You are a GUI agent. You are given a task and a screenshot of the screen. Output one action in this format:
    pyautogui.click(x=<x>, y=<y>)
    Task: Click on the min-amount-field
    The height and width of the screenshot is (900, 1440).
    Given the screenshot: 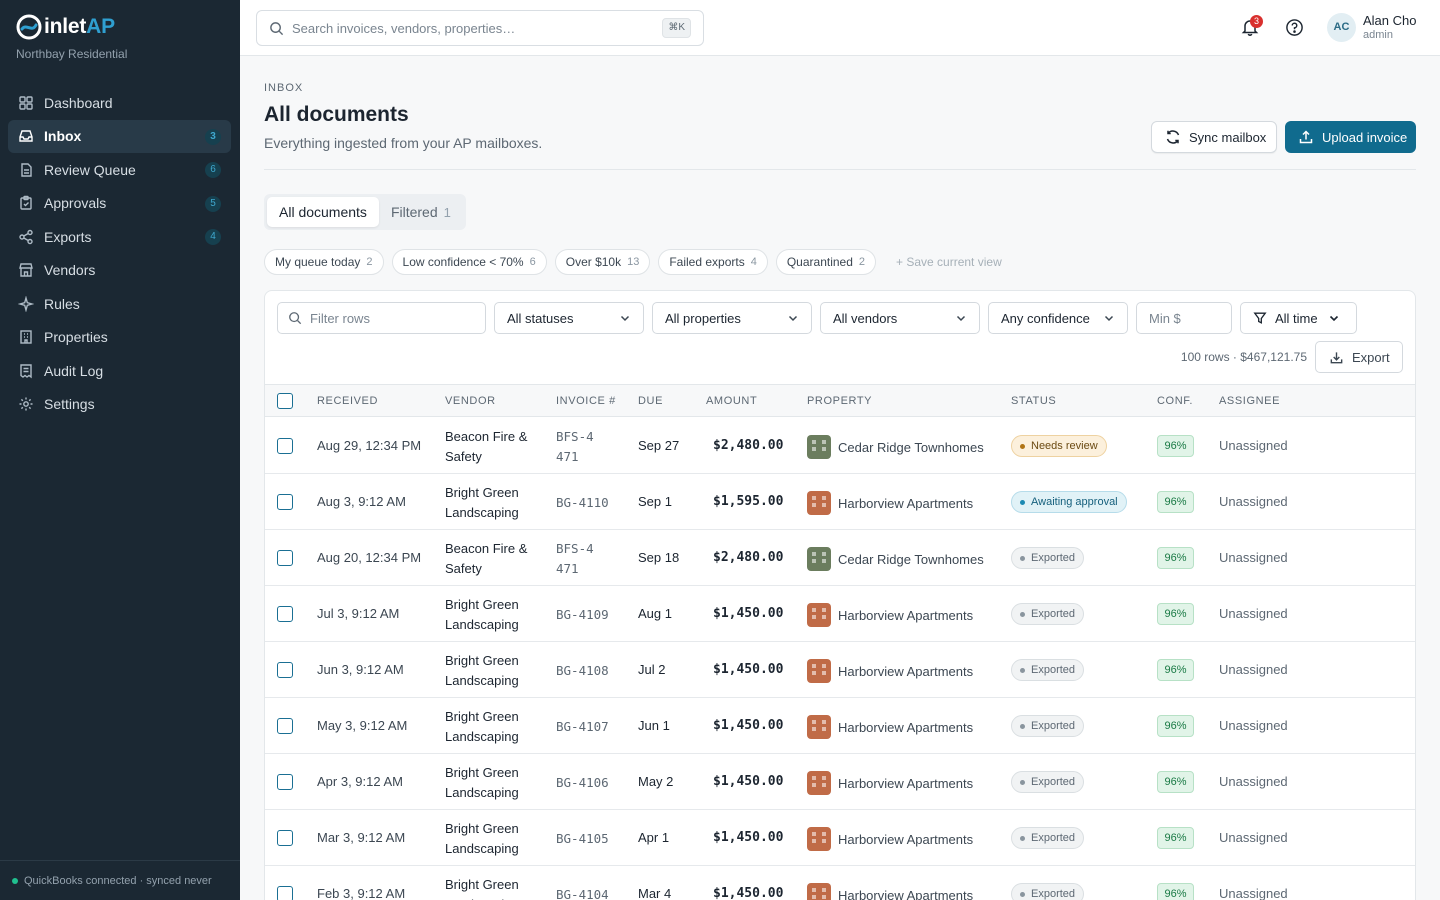 What is the action you would take?
    pyautogui.click(x=1184, y=318)
    